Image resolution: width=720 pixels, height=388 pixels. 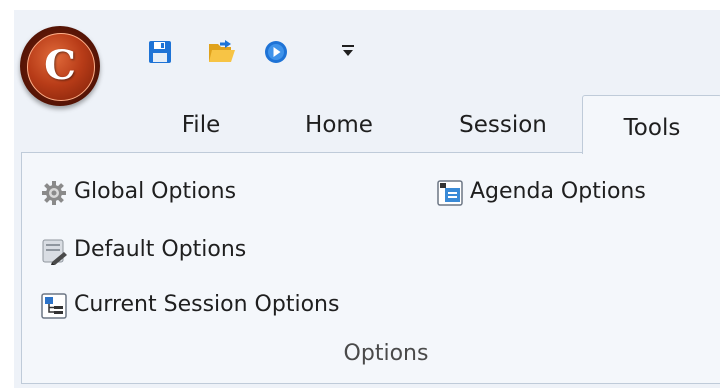 I want to click on agenda-window-icon, so click(x=450, y=193).